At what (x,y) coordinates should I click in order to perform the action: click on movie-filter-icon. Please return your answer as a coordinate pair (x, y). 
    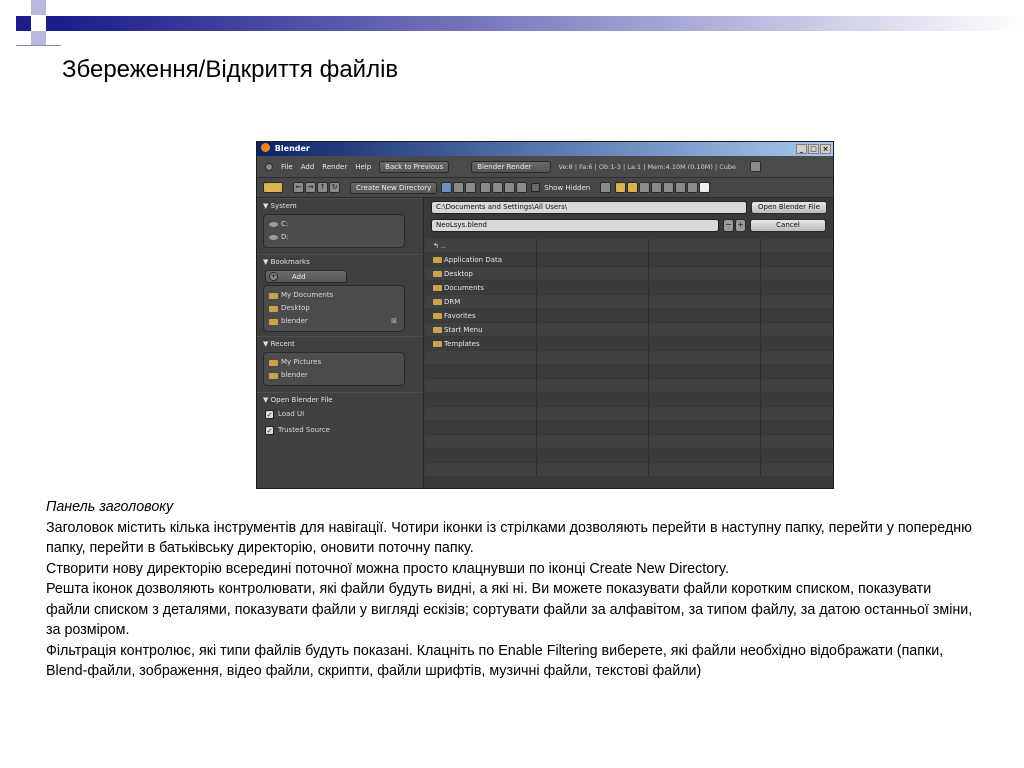
    Looking at the image, I should click on (657, 187).